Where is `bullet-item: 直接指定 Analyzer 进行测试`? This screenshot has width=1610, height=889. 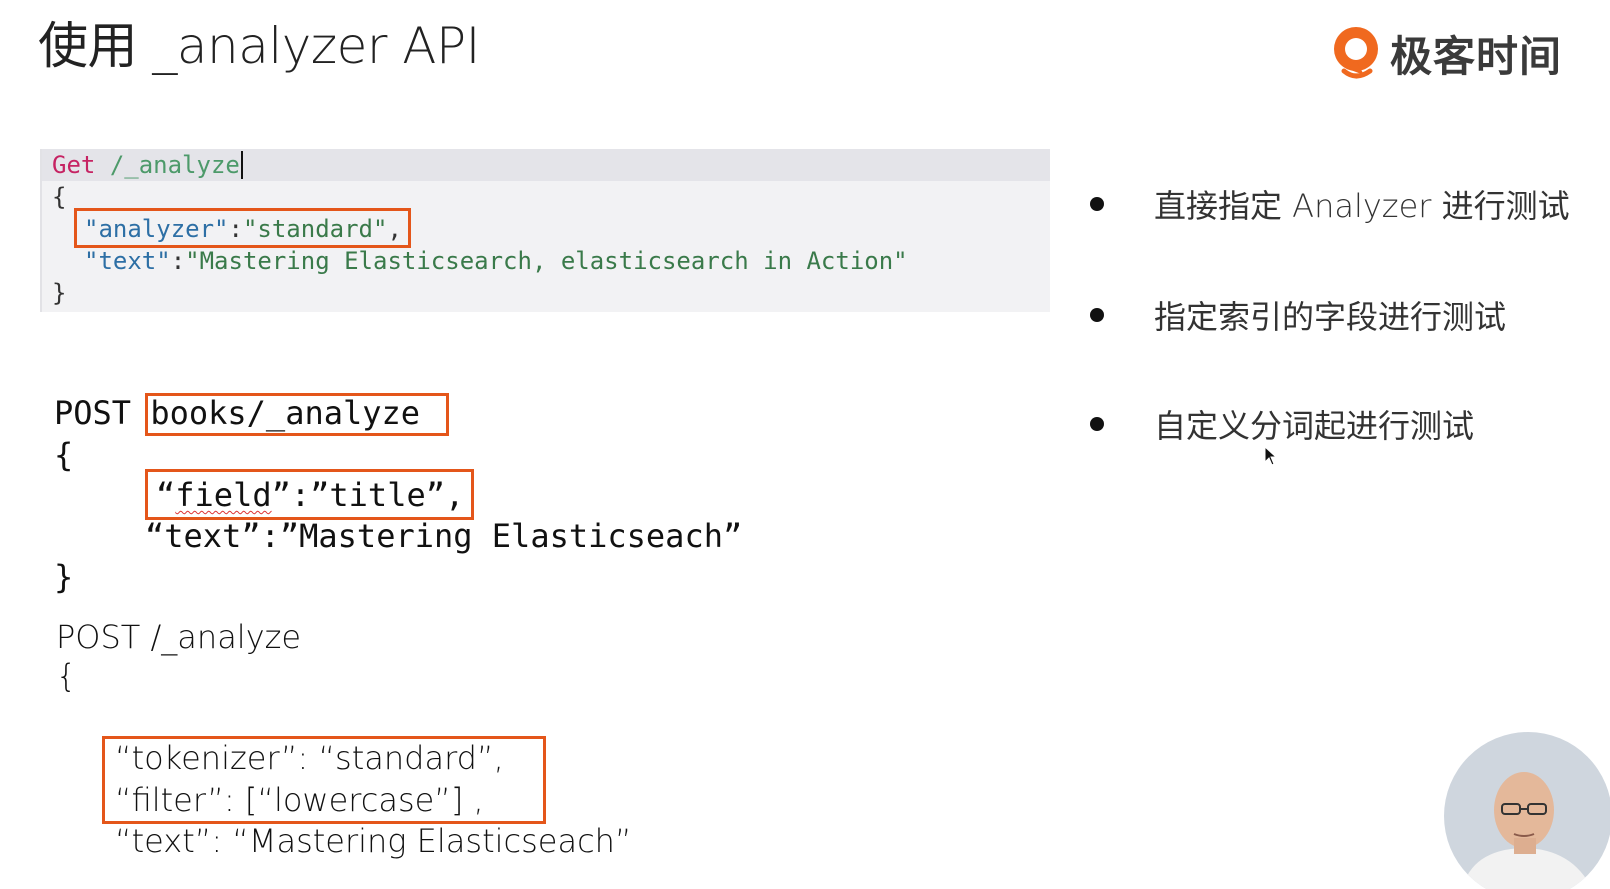
bullet-item: 直接指定 Analyzer 进行测试 is located at coordinates (1330, 204).